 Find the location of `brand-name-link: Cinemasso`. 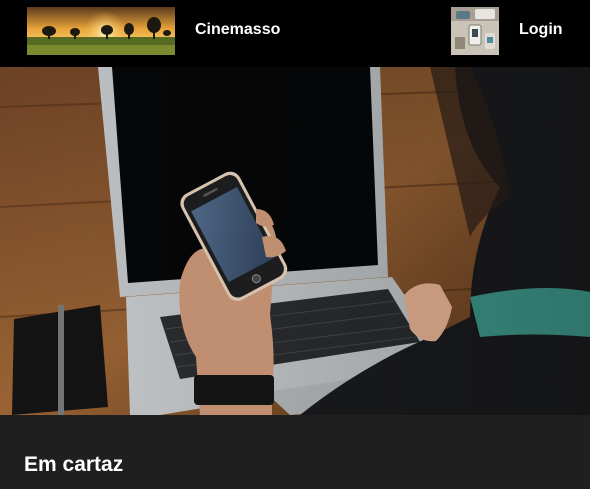

brand-name-link: Cinemasso is located at coordinates (237, 30).